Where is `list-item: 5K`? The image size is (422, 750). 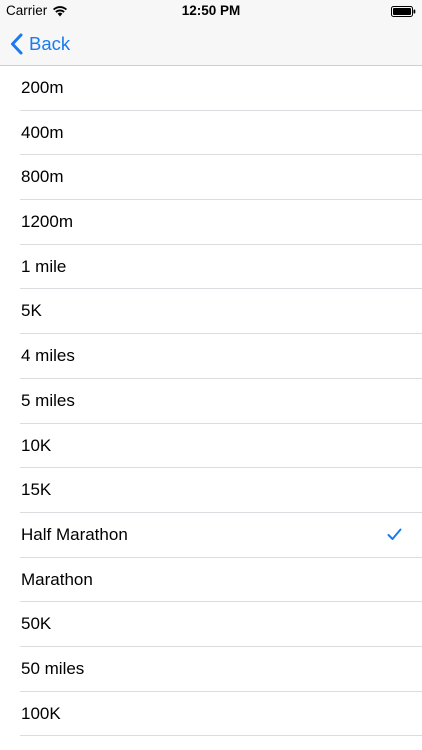 list-item: 5K is located at coordinates (211, 311).